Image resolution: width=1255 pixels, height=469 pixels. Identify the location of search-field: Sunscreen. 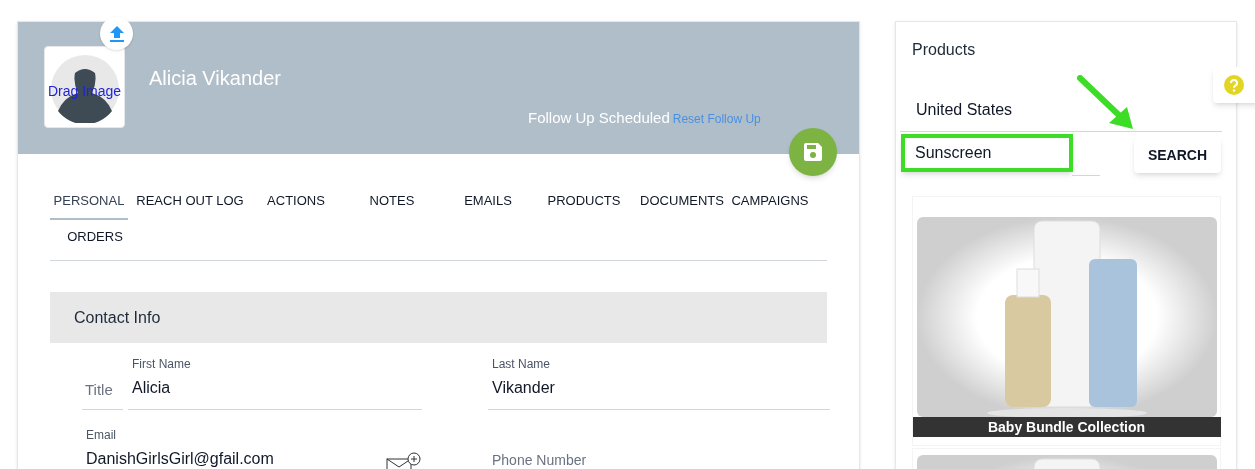
(987, 153).